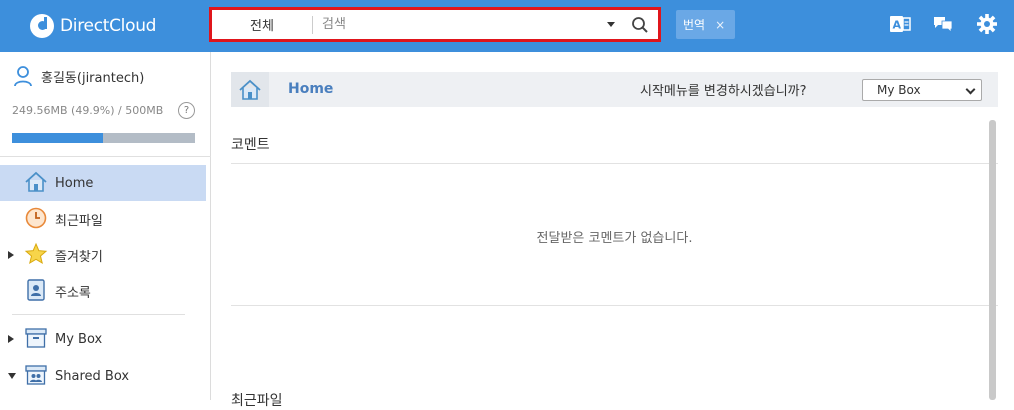  I want to click on sidebar-item-favorites: 즐겨찾기, so click(103, 255).